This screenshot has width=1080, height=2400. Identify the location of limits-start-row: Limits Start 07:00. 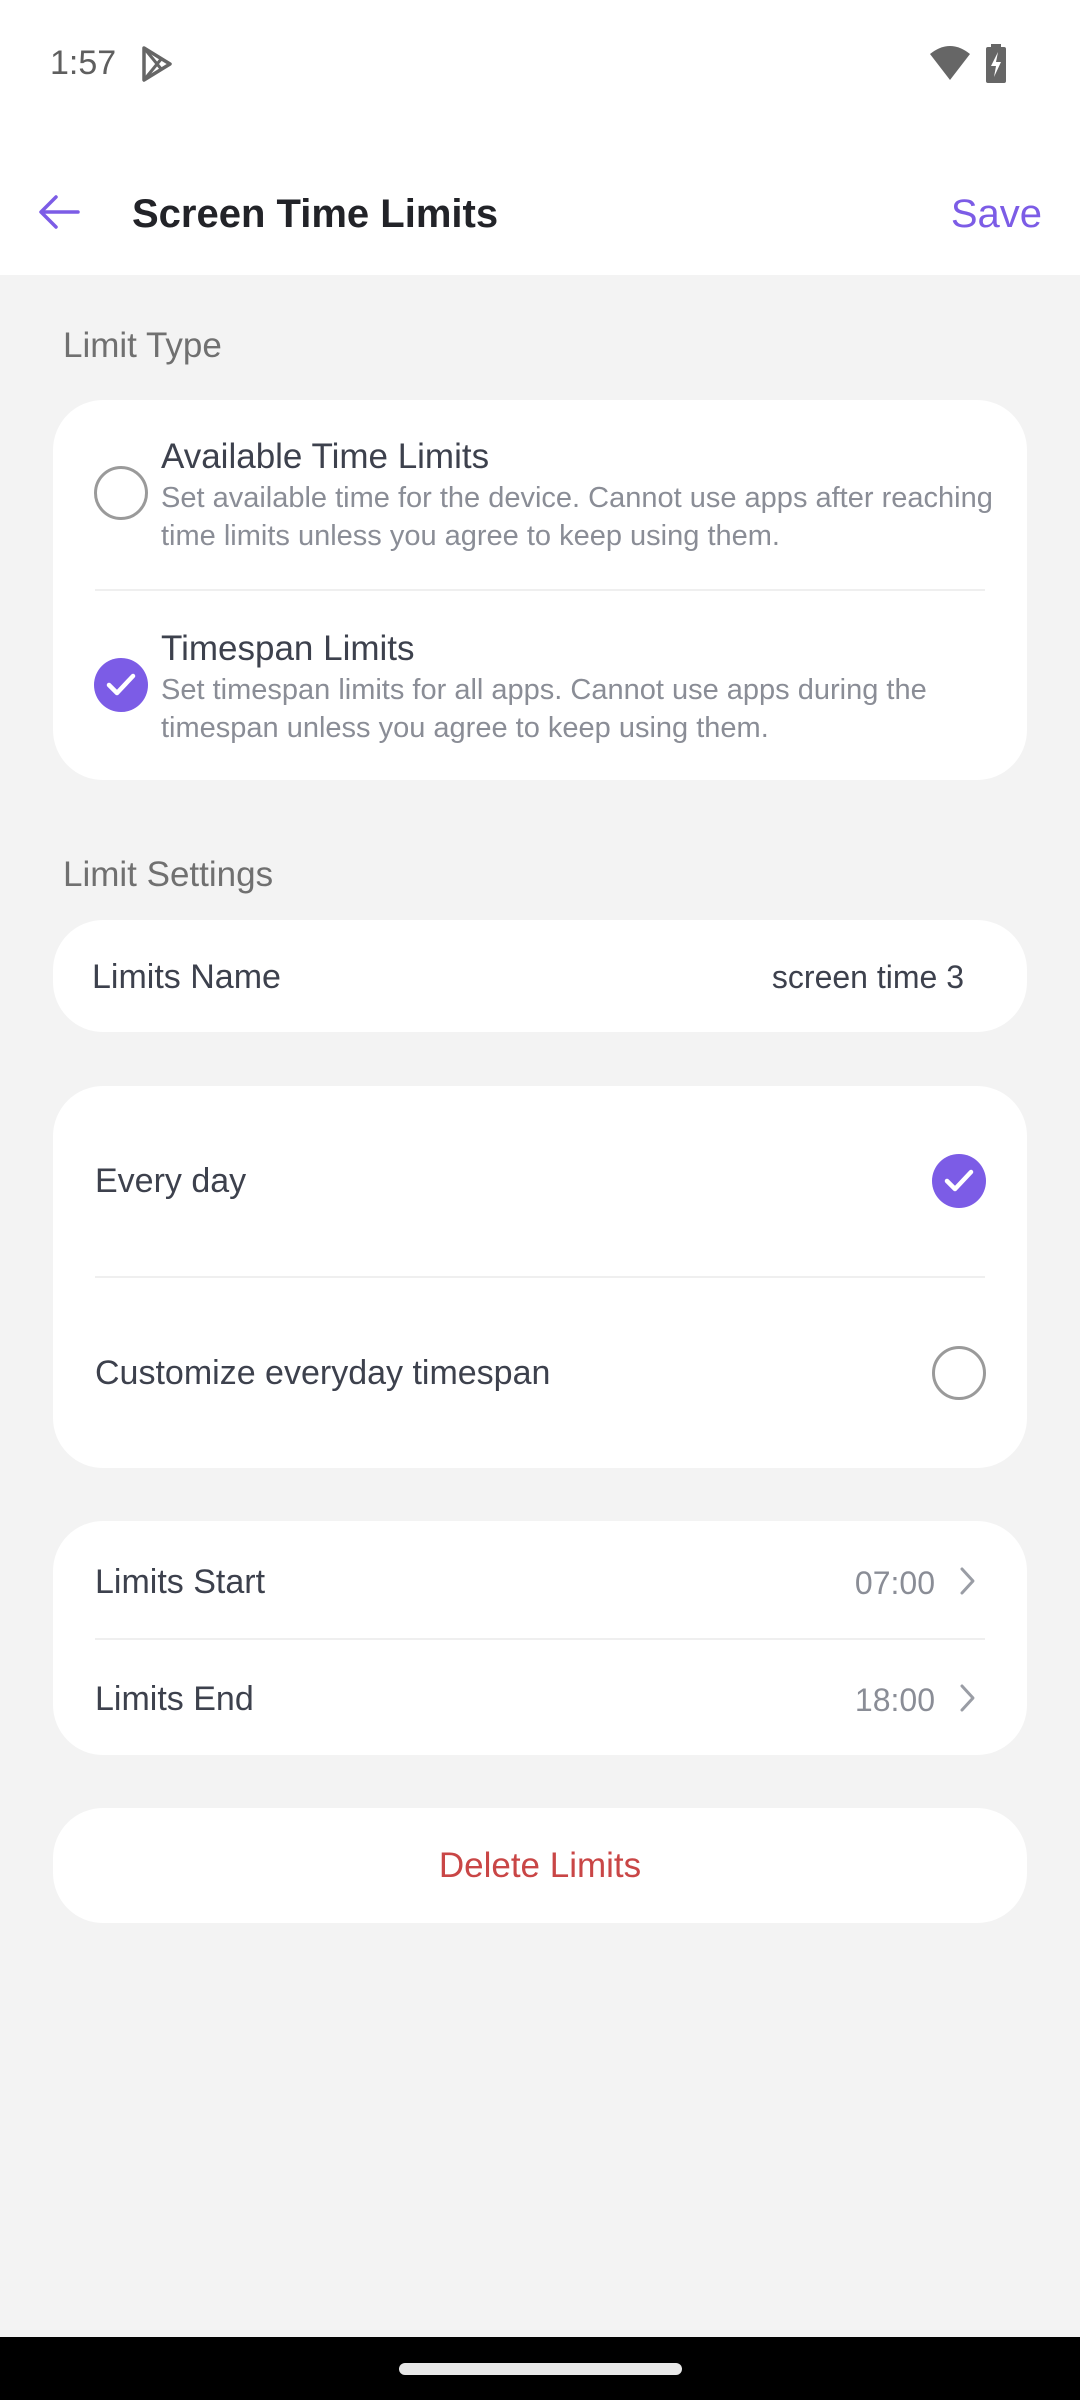
(540, 1579).